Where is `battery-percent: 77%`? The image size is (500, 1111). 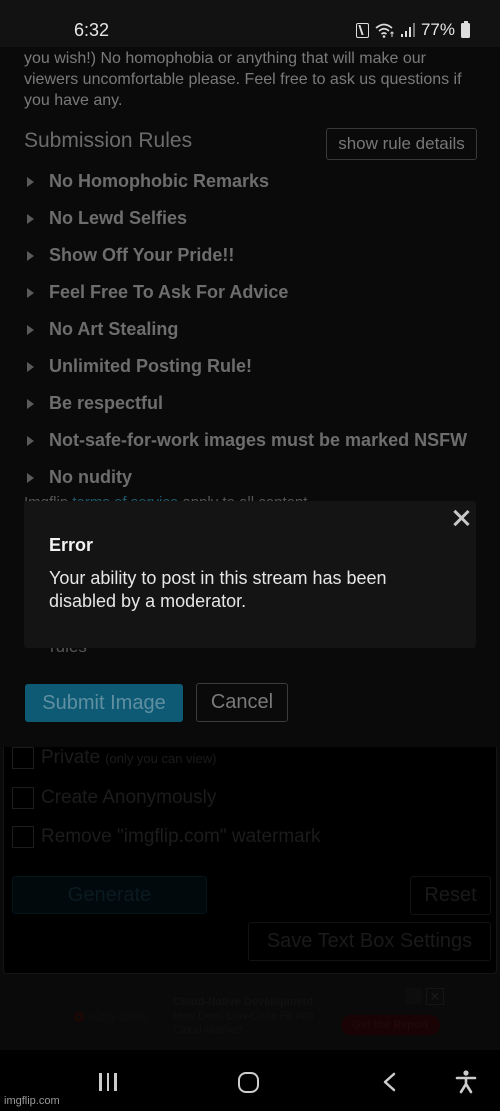
battery-percent: 77% is located at coordinates (437, 29).